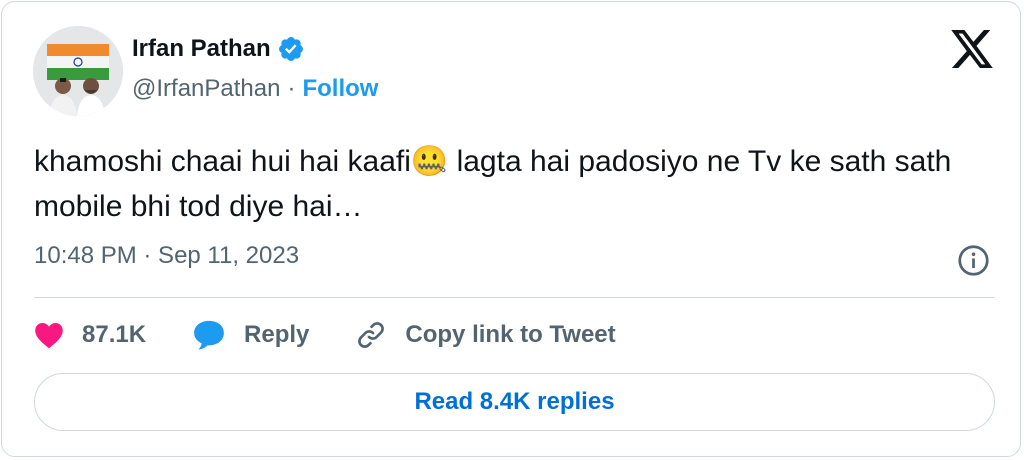 The image size is (1024, 460). Describe the element at coordinates (114, 334) in the screenshot. I see `like-count: 87.1K` at that location.